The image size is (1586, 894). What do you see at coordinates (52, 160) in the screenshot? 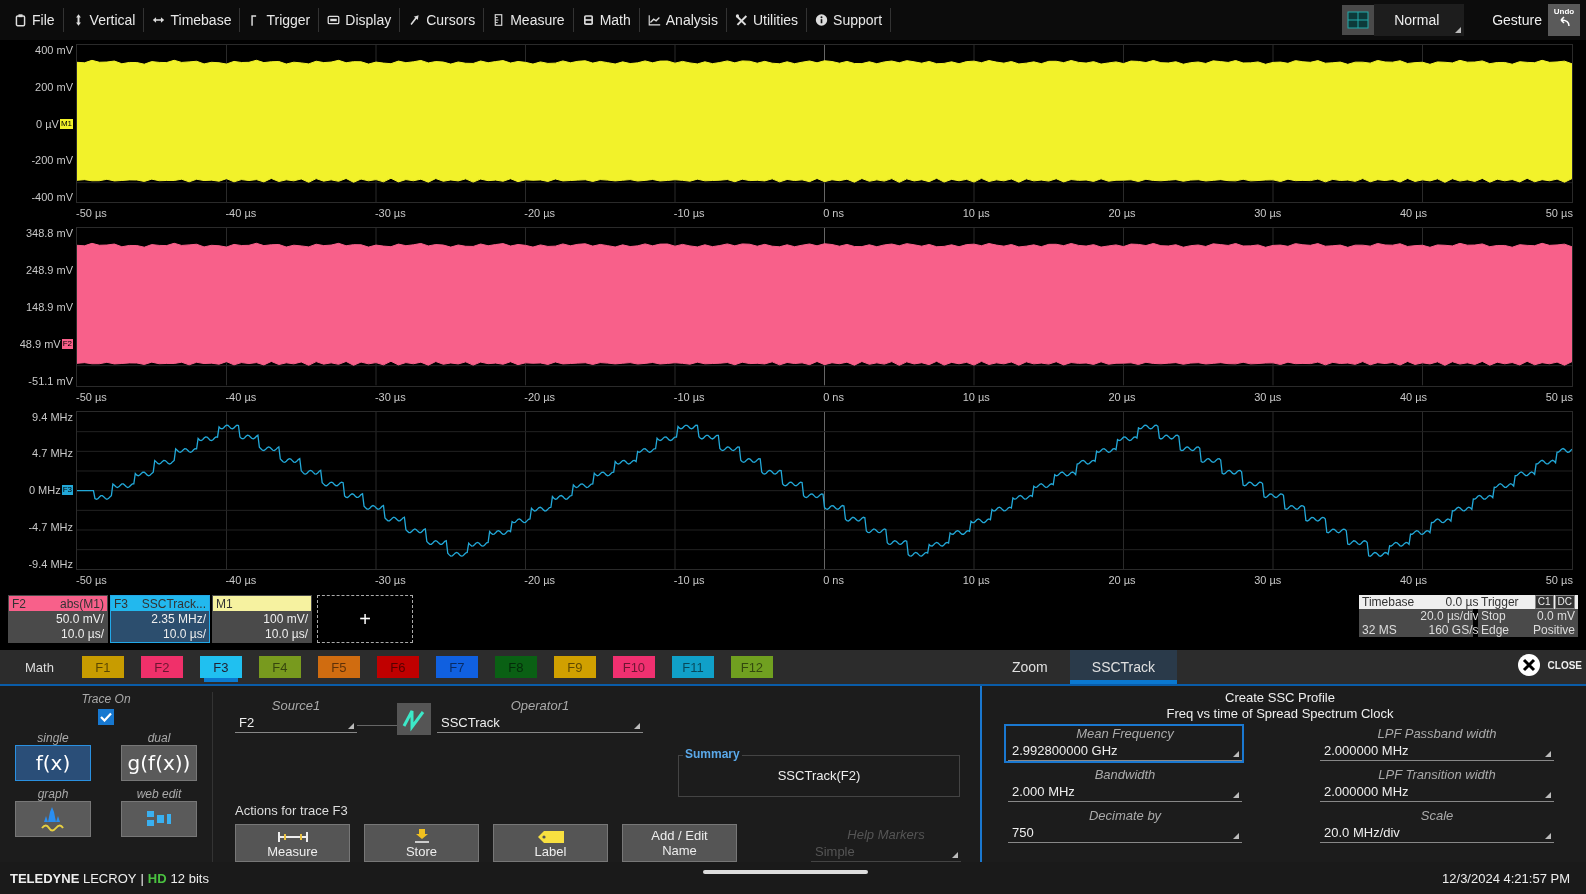
I see `axis-label: -200 mV` at bounding box center [52, 160].